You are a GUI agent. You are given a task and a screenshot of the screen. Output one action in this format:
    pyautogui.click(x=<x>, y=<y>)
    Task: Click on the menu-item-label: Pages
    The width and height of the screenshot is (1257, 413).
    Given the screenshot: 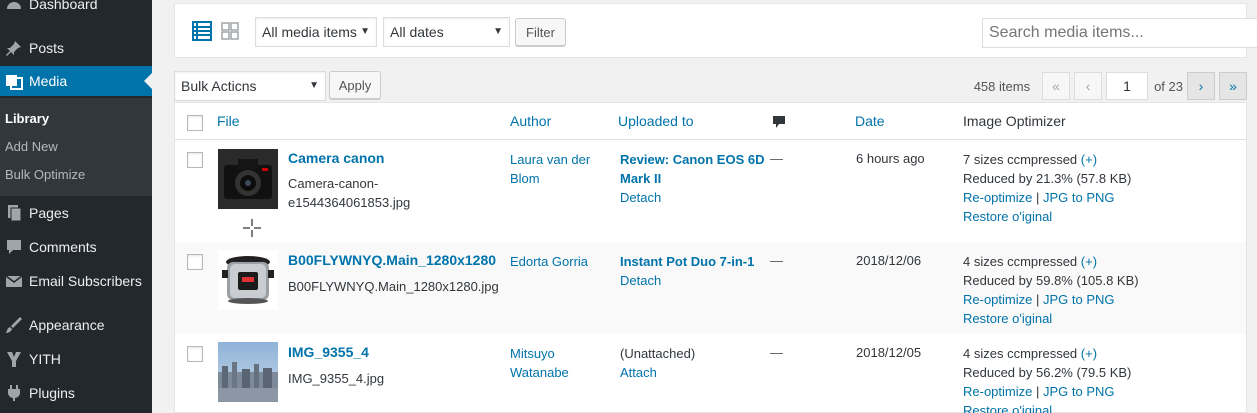 What is the action you would take?
    pyautogui.click(x=49, y=213)
    